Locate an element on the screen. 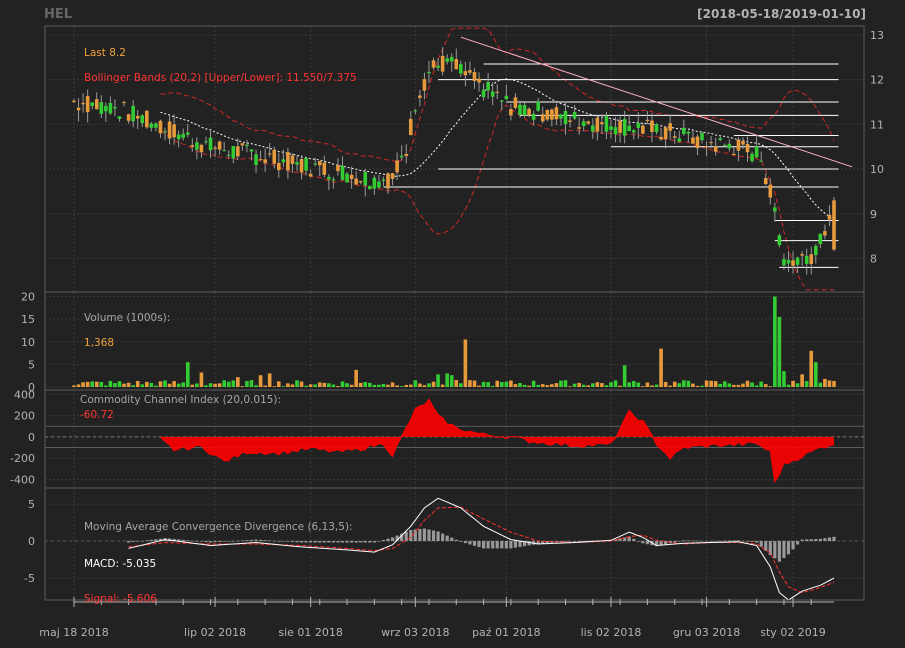 Image resolution: width=905 pixels, height=648 pixels. macd-y-tick-label: -5 is located at coordinates (29, 578).